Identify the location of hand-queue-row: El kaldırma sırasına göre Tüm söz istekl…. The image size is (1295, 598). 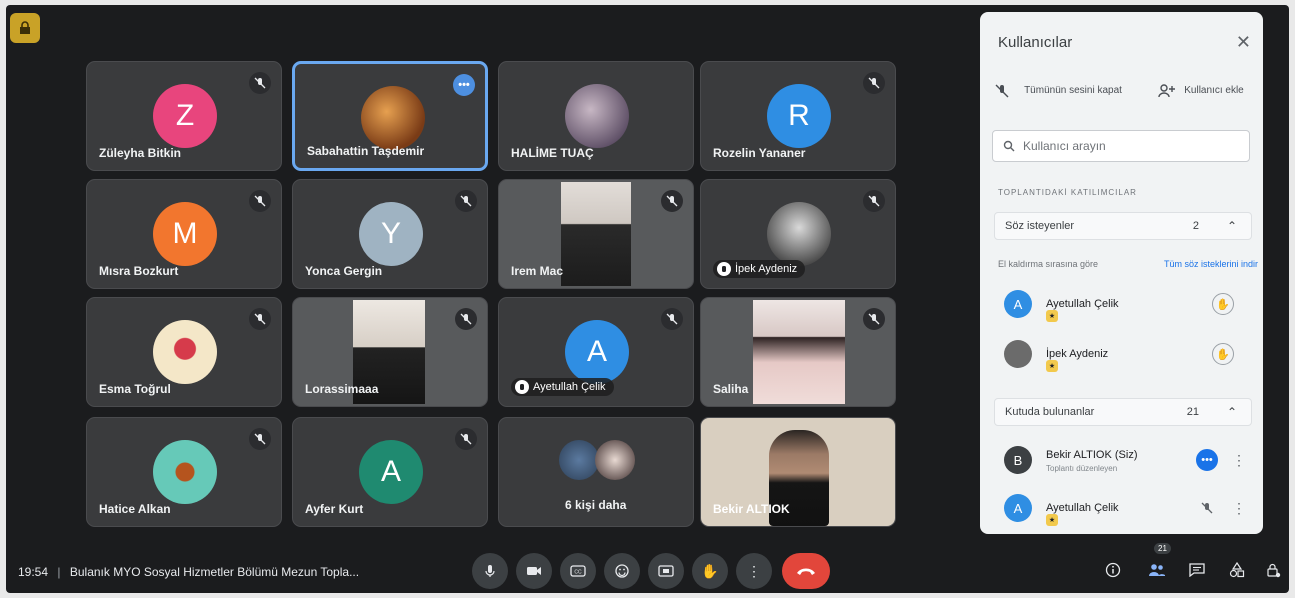
(1128, 264).